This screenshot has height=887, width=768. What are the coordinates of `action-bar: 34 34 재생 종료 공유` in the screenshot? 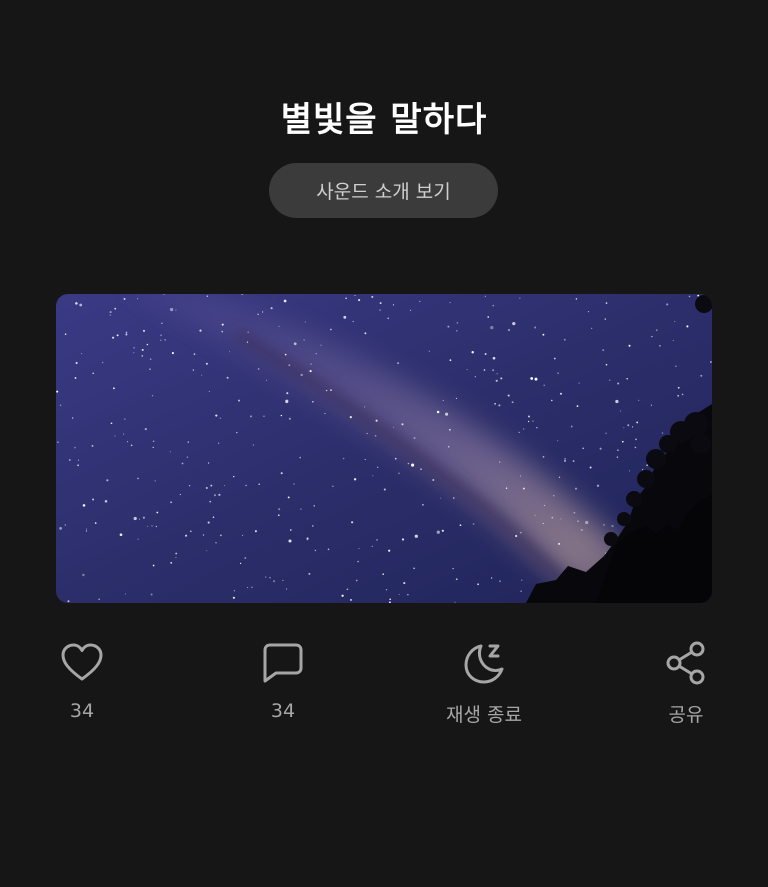 It's located at (384, 690).